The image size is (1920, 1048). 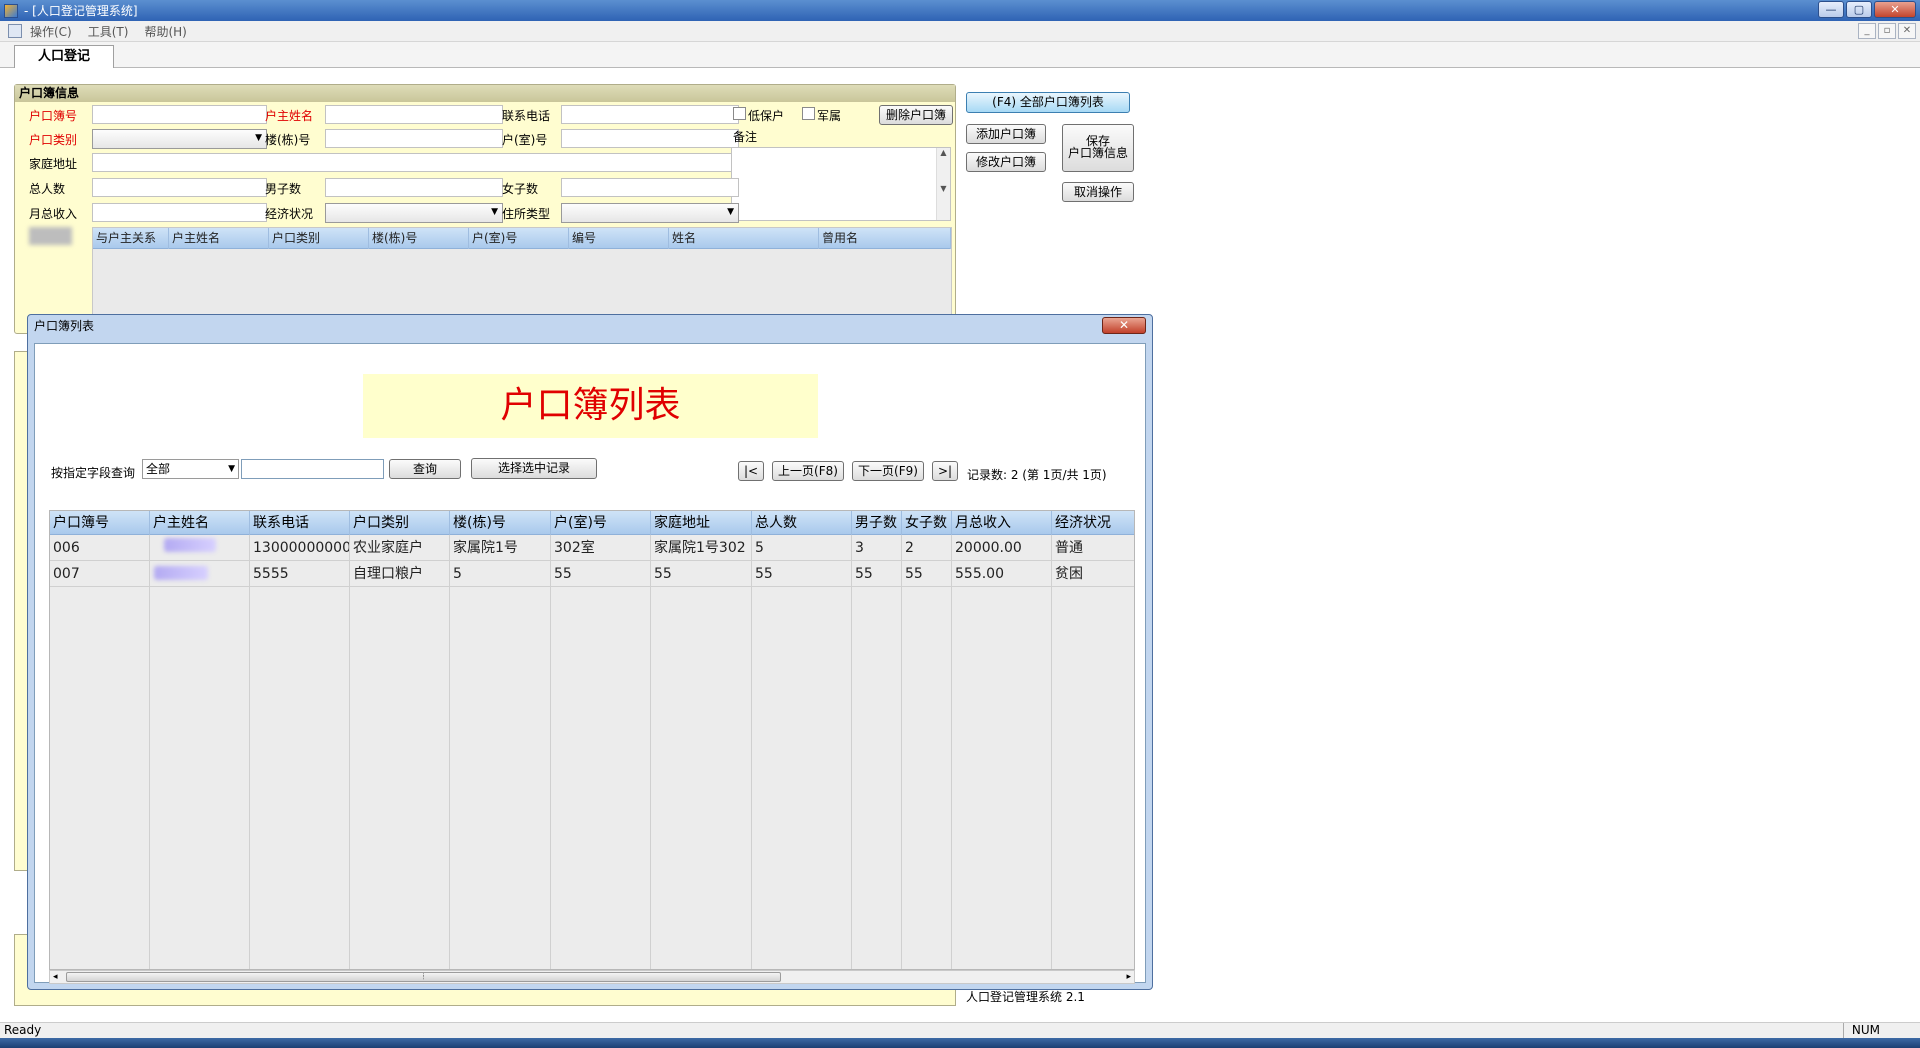 I want to click on version-label: 人口登记管理系统 2.1, so click(x=1025, y=997).